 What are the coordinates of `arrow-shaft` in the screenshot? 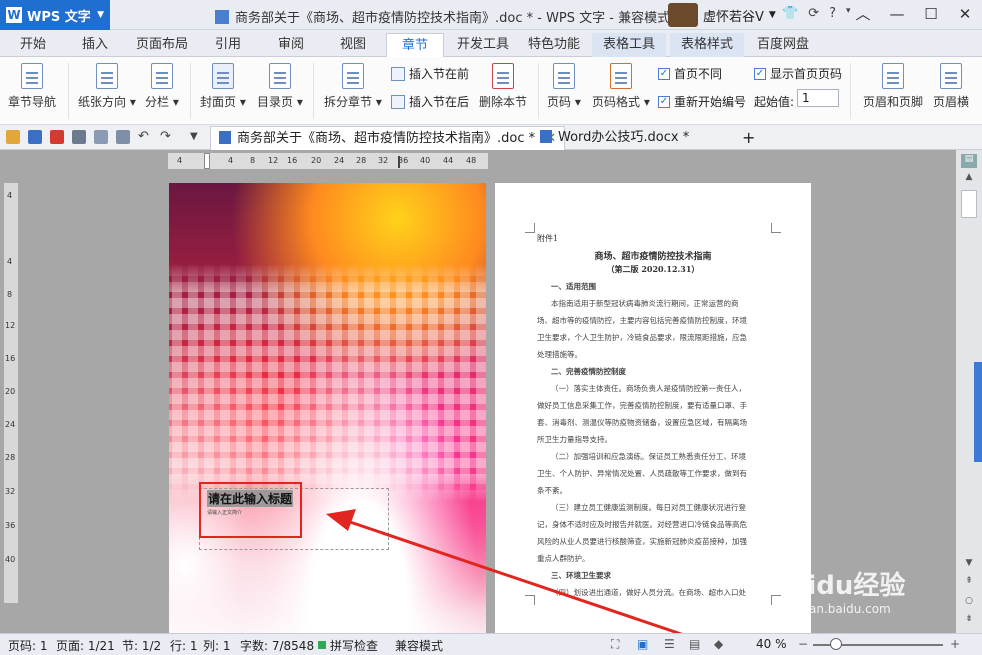 It's located at (520, 579).